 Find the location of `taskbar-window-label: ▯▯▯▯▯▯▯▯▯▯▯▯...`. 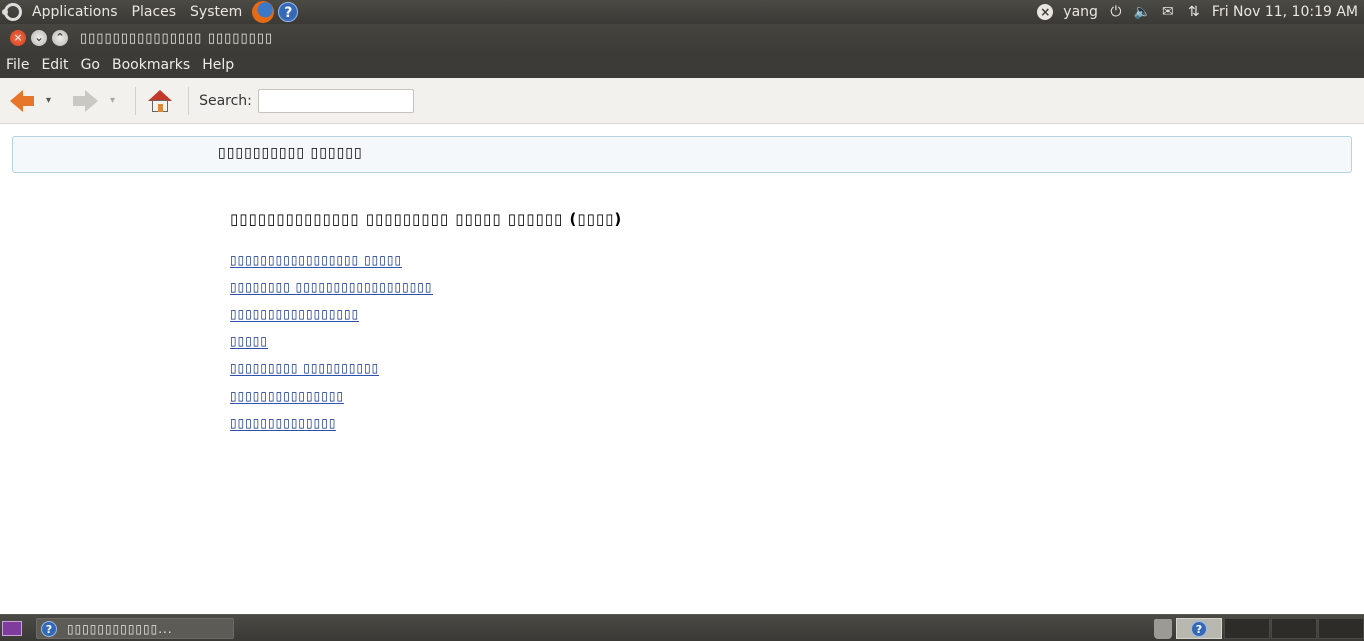

taskbar-window-label: ▯▯▯▯▯▯▯▯▯▯▯▯... is located at coordinates (120, 628).